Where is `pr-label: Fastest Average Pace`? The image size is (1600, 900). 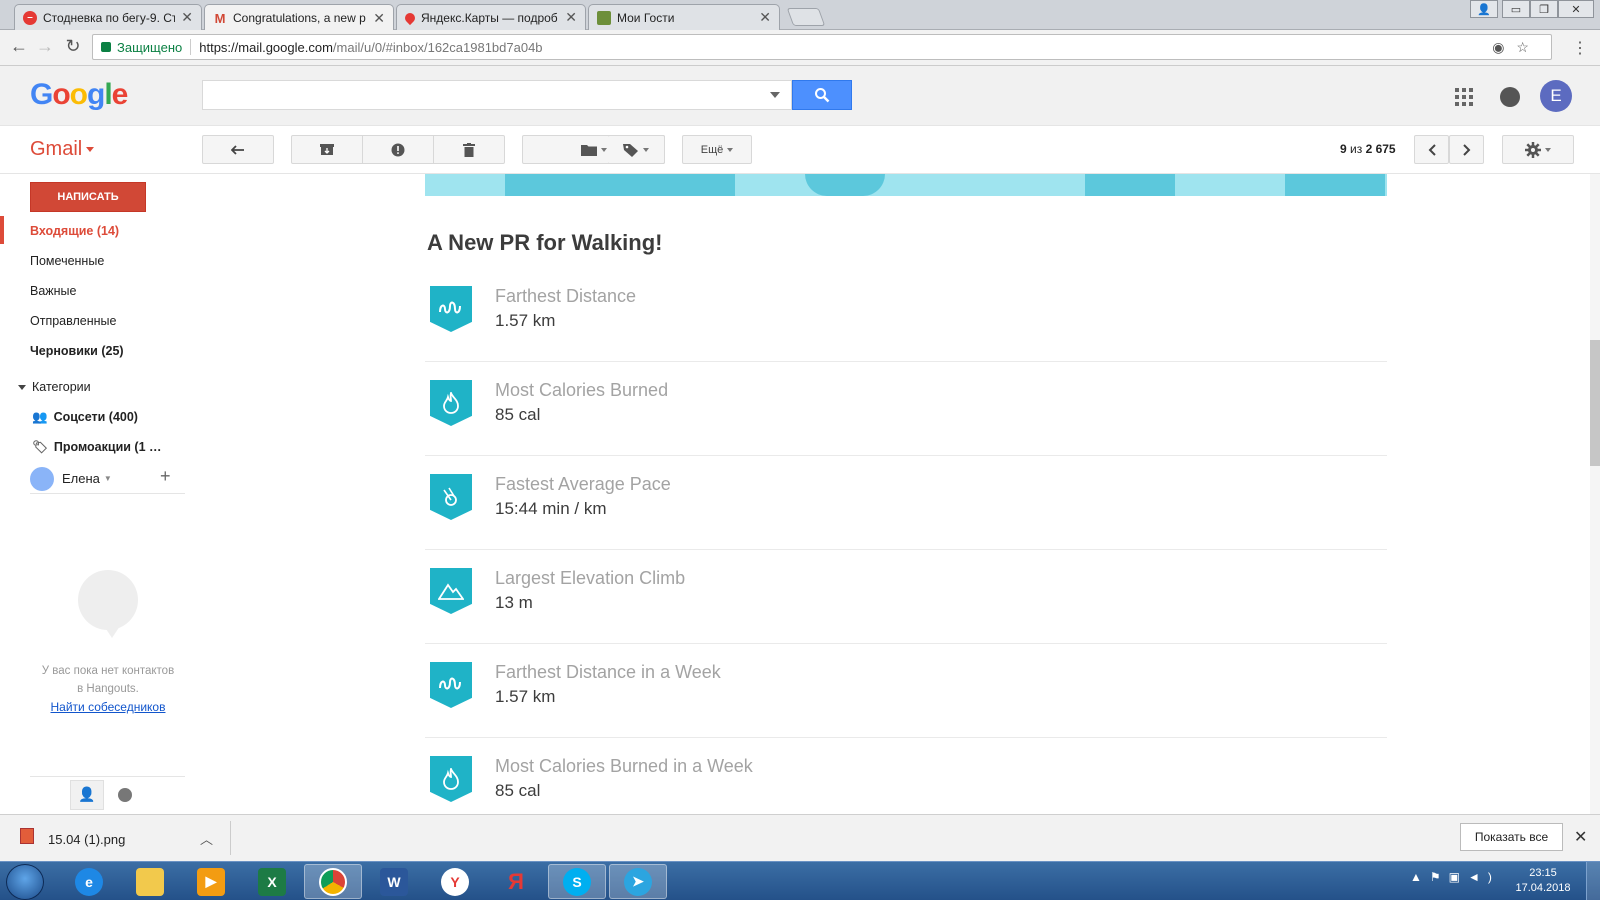
pr-label: Fastest Average Pace is located at coordinates (583, 484).